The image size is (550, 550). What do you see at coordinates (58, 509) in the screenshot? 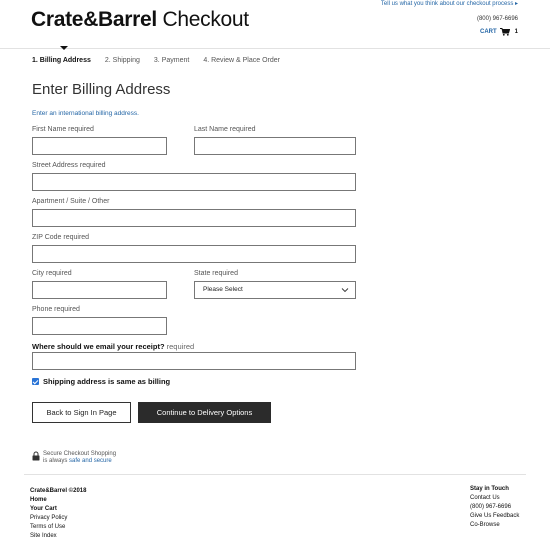
I see `footer-your-cart-link: Your Cart` at bounding box center [58, 509].